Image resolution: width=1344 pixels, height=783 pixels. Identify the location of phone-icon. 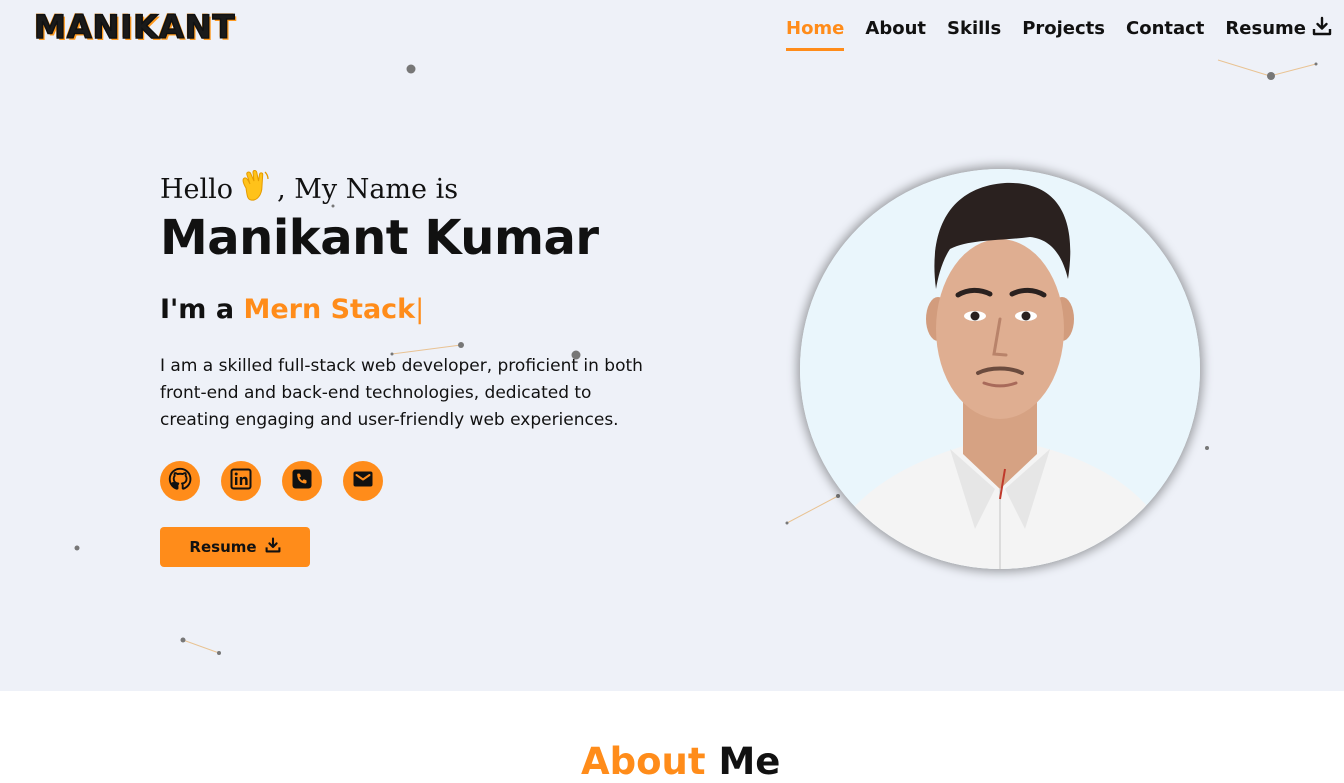
(302, 481).